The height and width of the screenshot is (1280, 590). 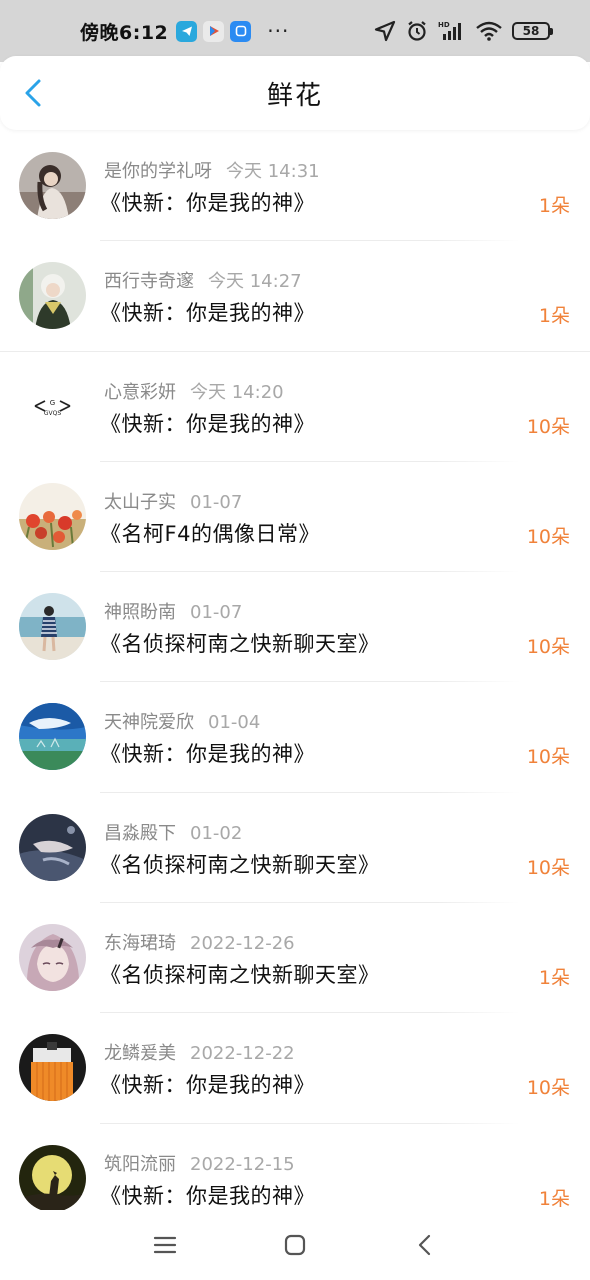 I want to click on status-bar: 傍晚6:12 ··· HD 58, so click(x=295, y=31).